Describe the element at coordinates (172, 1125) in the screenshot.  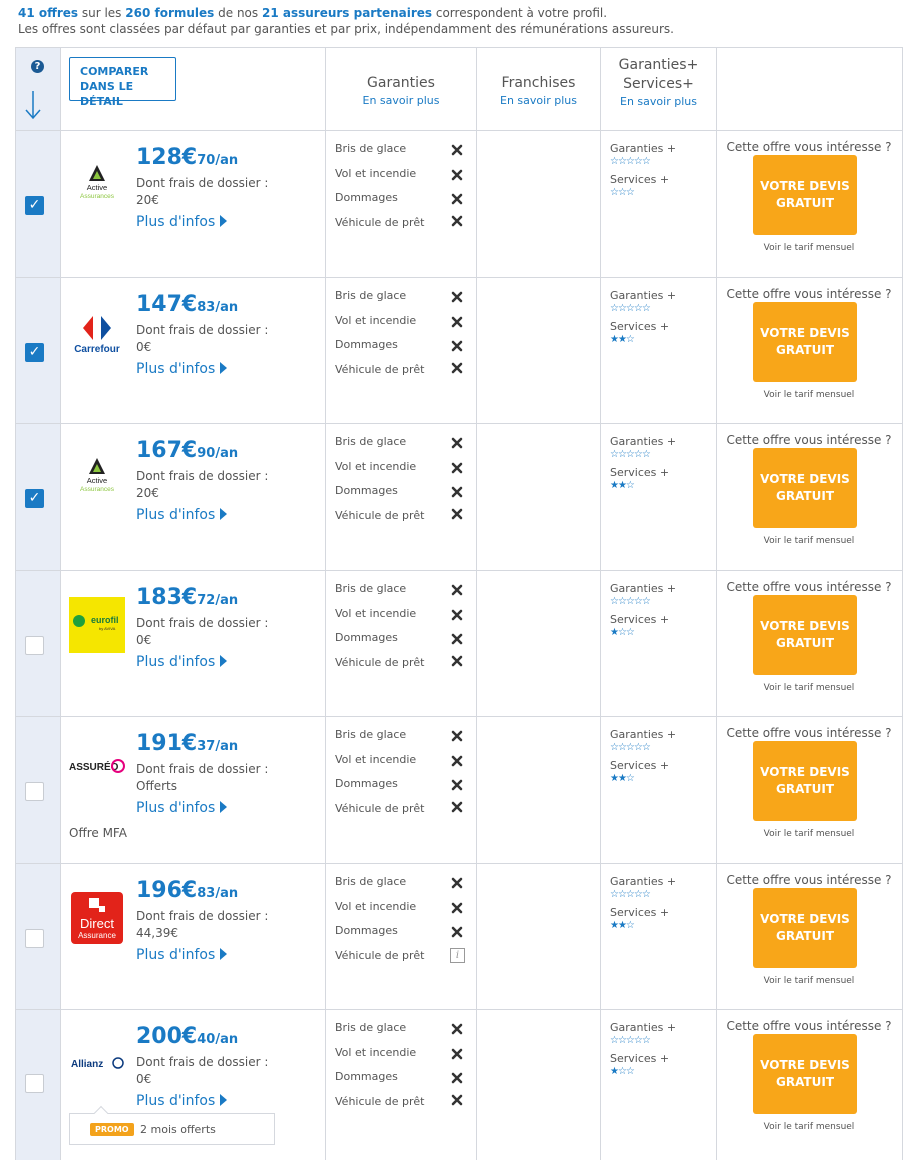
I see `promo-box: PROMO 2 mois offerts` at that location.